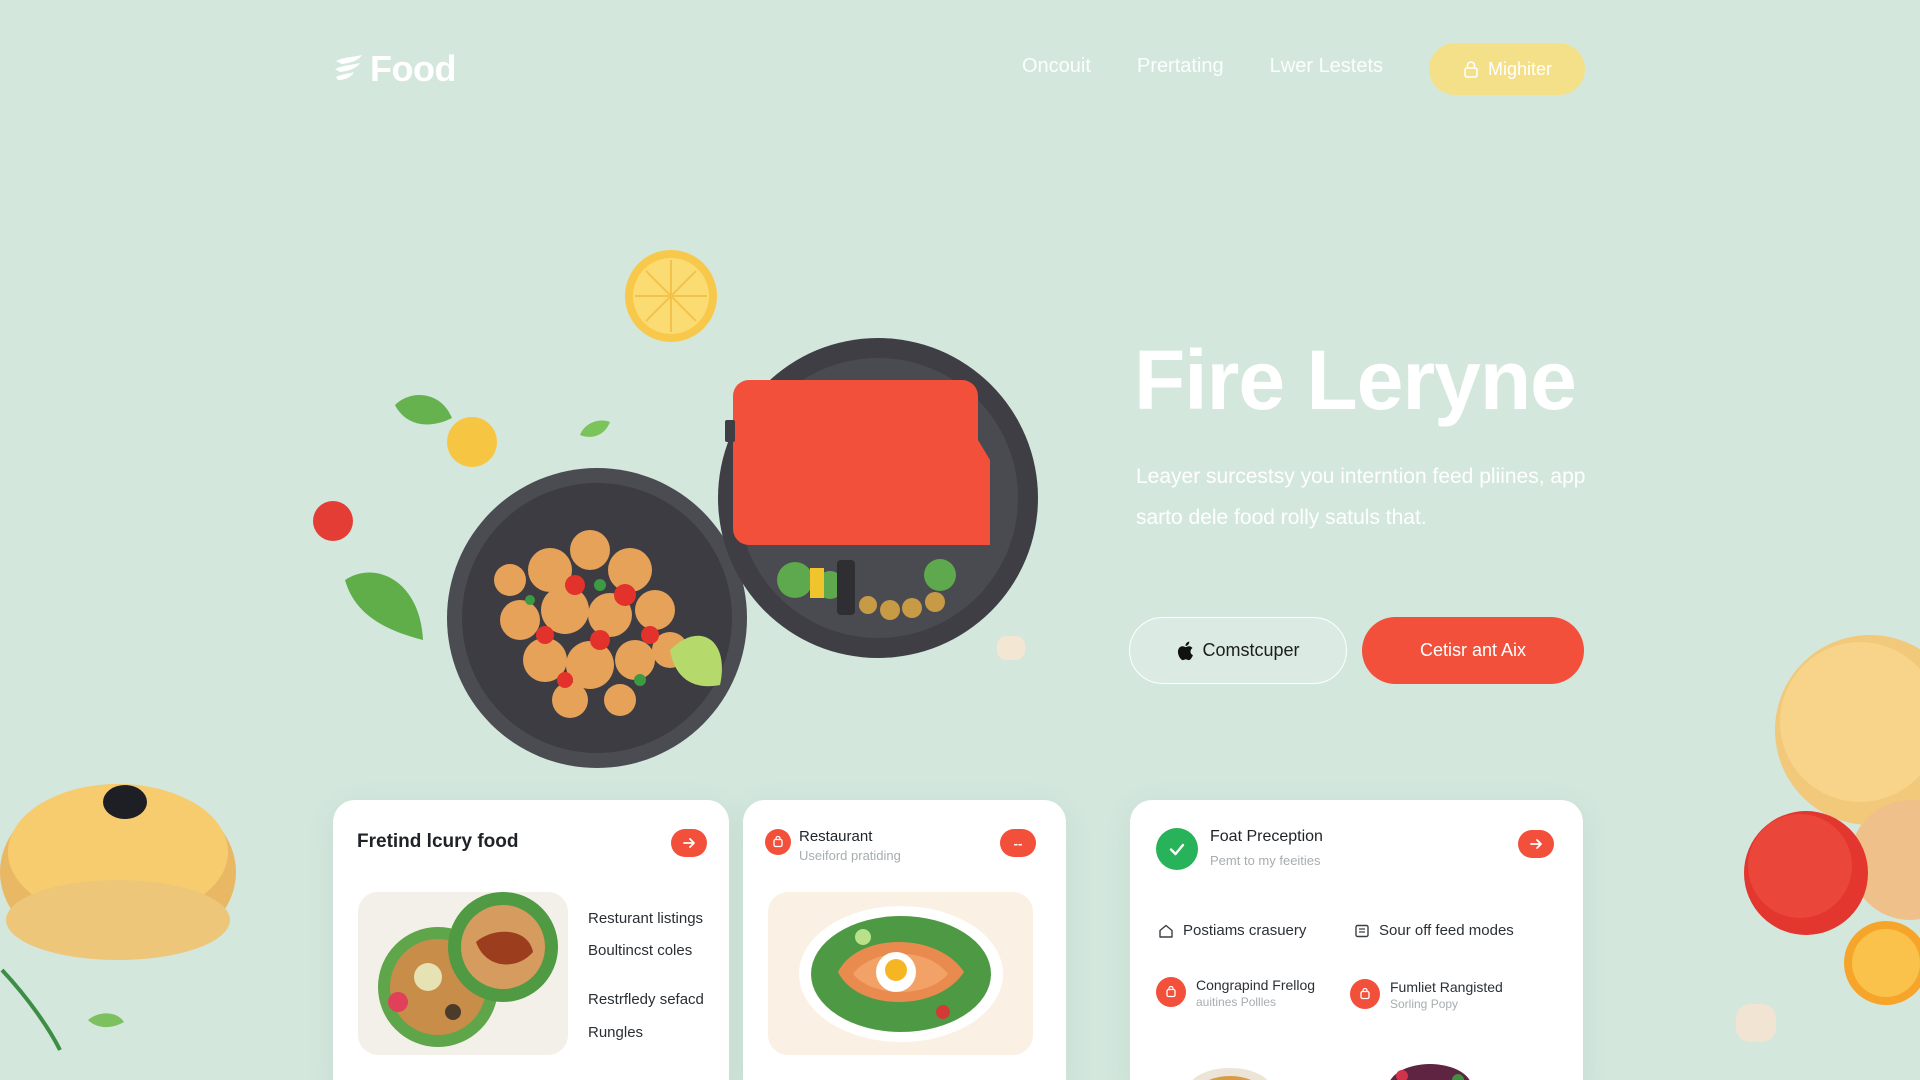 The width and height of the screenshot is (1920, 1080). What do you see at coordinates (438, 841) in the screenshot?
I see `card-title: Fretind lcury food` at bounding box center [438, 841].